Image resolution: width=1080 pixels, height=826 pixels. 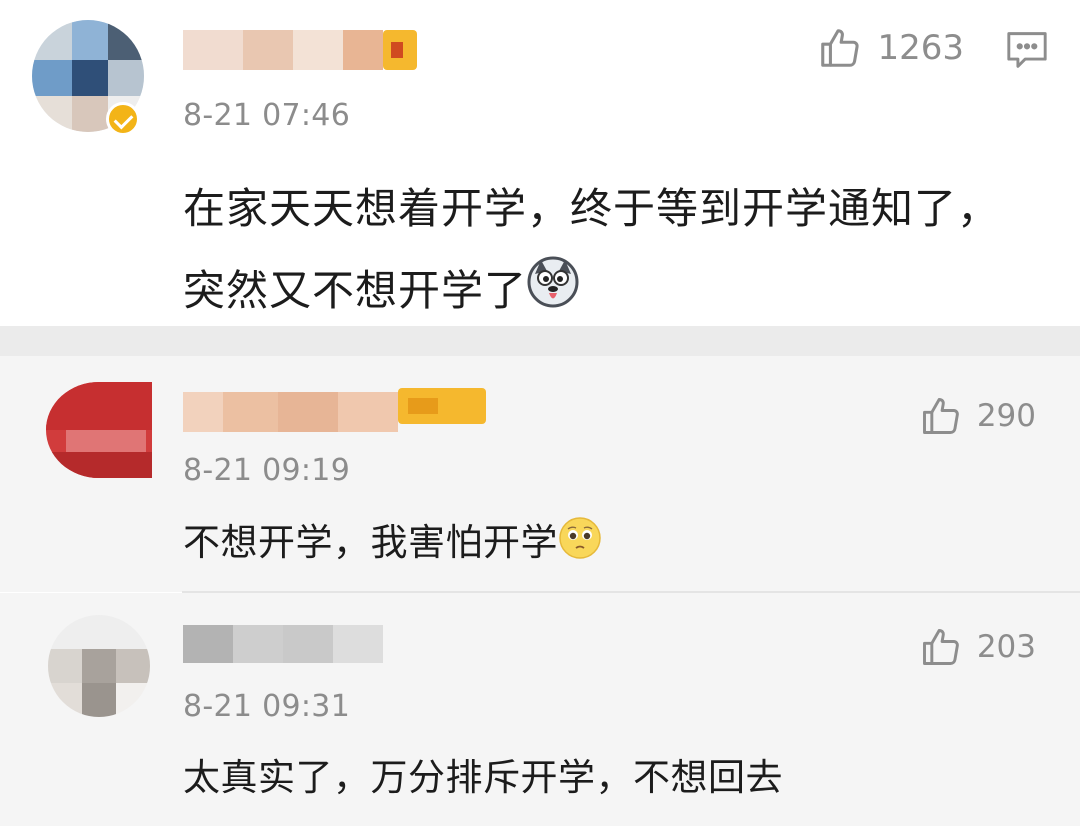 What do you see at coordinates (1027, 52) in the screenshot?
I see `comment-bubble-icon` at bounding box center [1027, 52].